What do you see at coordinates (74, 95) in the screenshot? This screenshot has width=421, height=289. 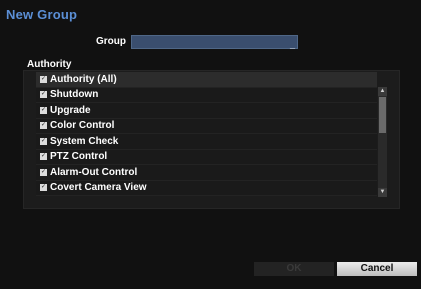 I see `list-item-label: Shutdown` at bounding box center [74, 95].